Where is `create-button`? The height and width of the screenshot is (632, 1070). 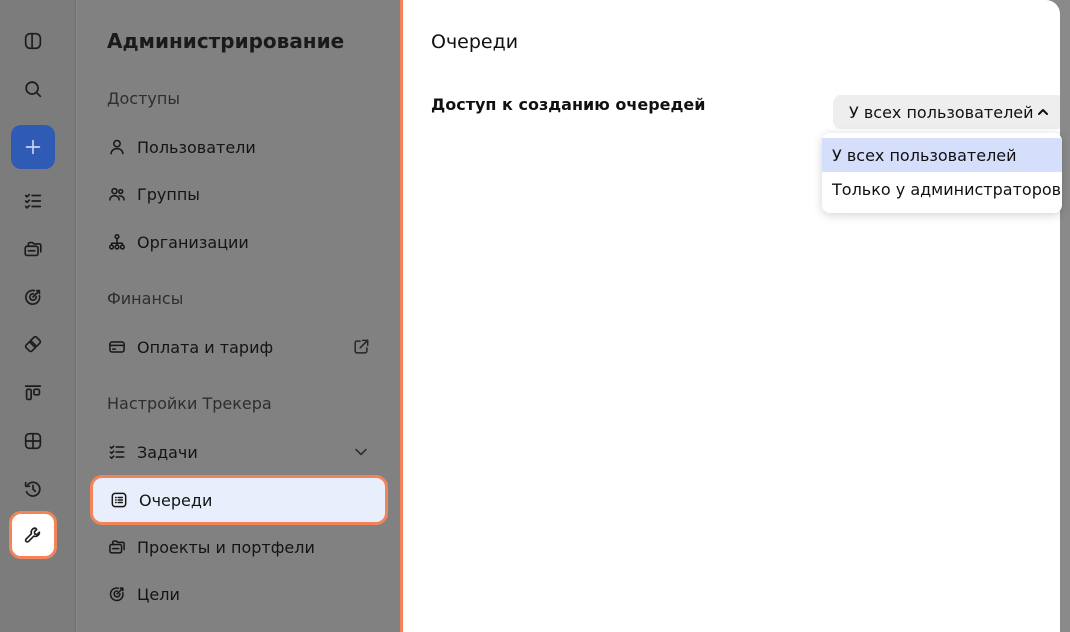
create-button is located at coordinates (33, 147).